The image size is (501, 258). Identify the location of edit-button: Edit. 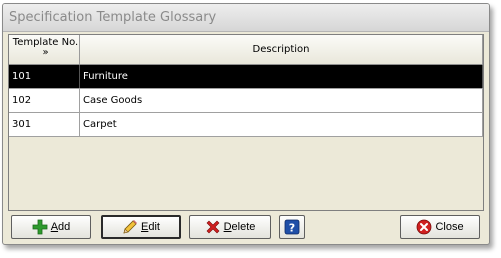
(141, 227).